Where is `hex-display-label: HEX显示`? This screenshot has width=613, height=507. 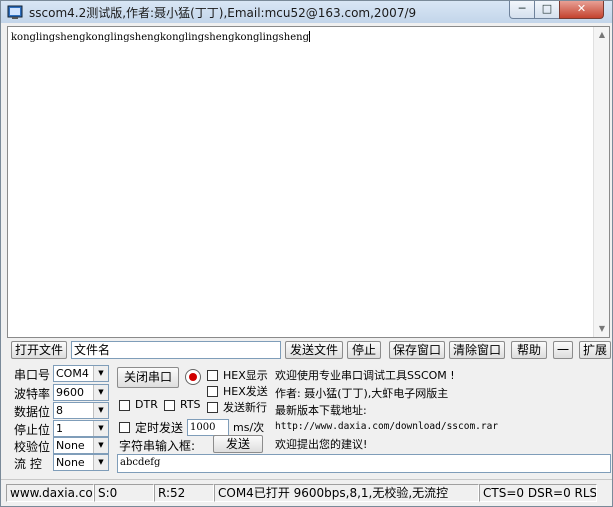
hex-display-label: HEX显示 is located at coordinates (245, 375).